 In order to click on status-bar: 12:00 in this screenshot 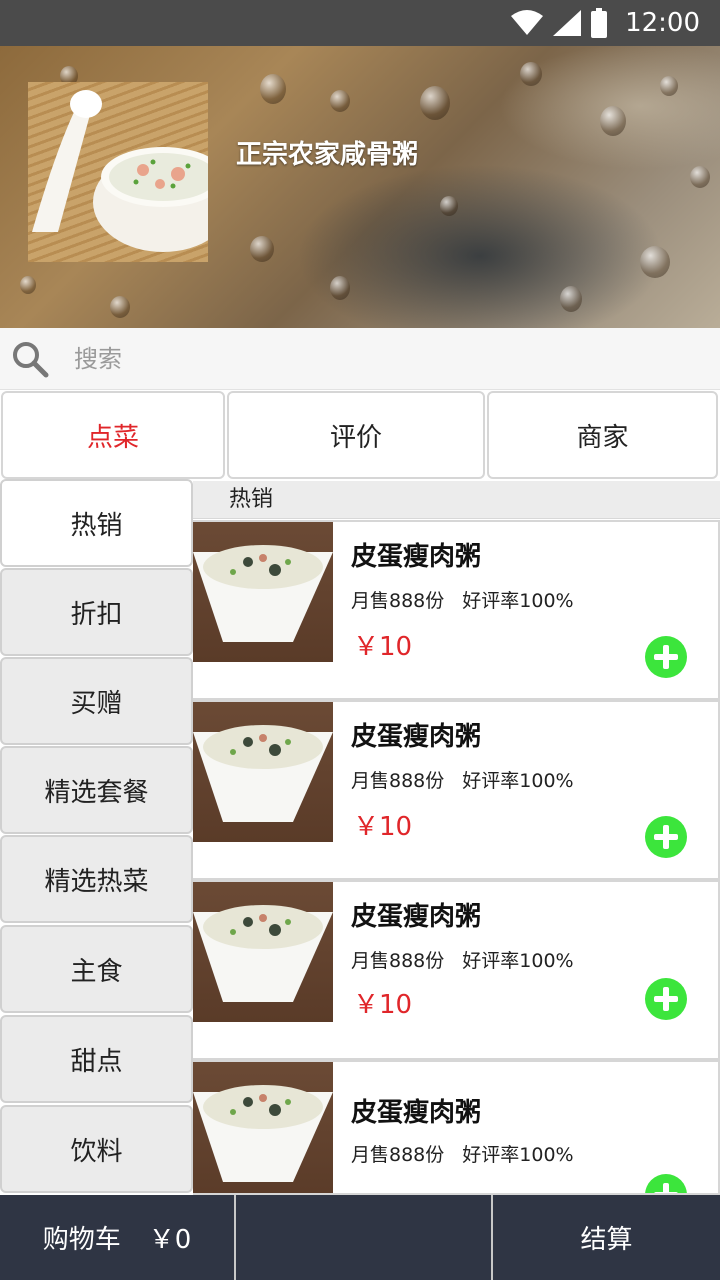, I will do `click(360, 23)`.